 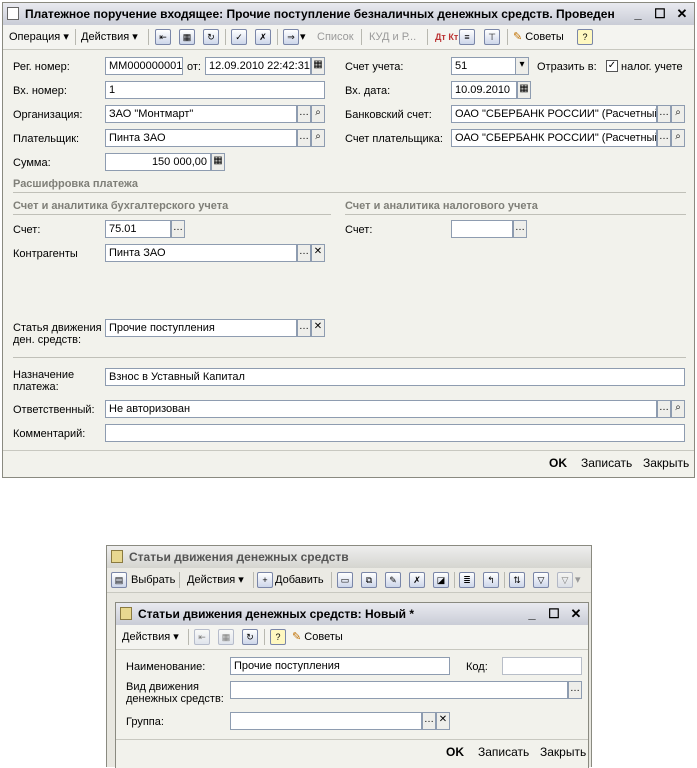 I want to click on list-actions-menu: Действия ▾, so click(x=215, y=580).